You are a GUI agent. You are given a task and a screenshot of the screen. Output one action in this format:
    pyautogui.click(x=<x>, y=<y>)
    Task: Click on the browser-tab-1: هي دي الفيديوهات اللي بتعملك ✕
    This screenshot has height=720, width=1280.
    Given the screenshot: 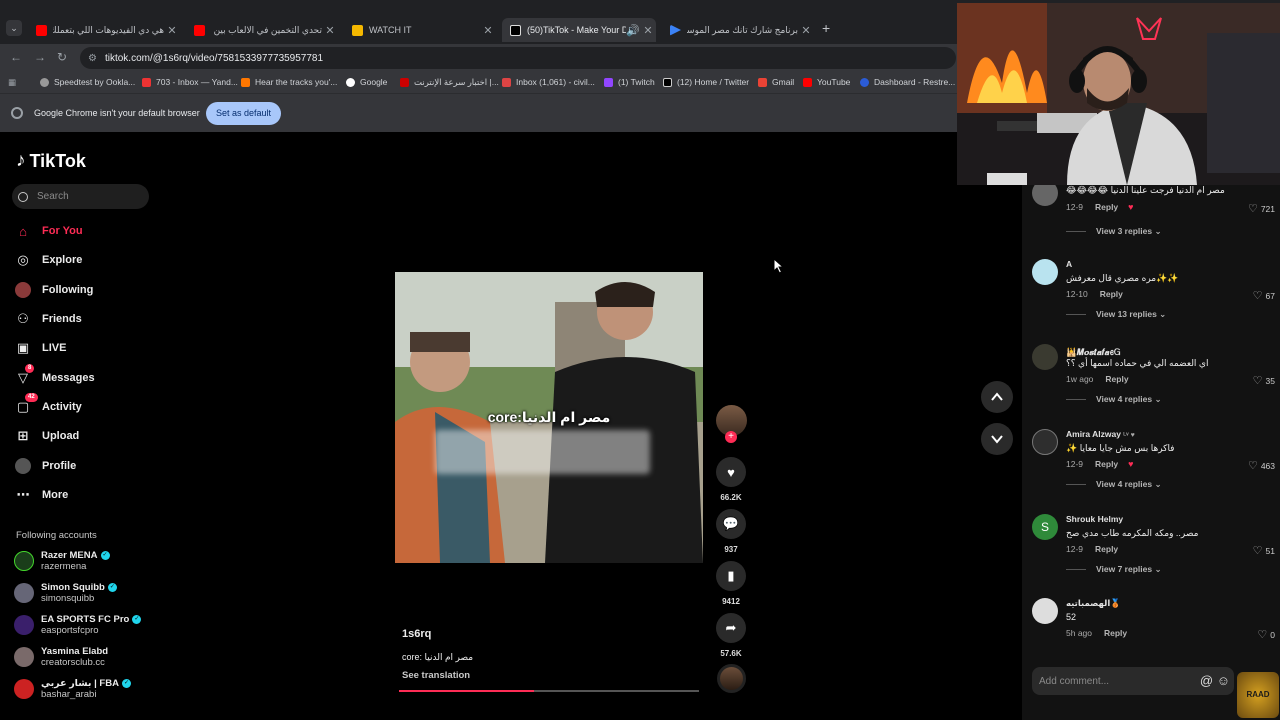 What is the action you would take?
    pyautogui.click(x=104, y=30)
    